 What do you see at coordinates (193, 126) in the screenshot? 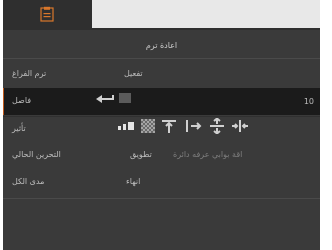
I see `align-right-icon` at bounding box center [193, 126].